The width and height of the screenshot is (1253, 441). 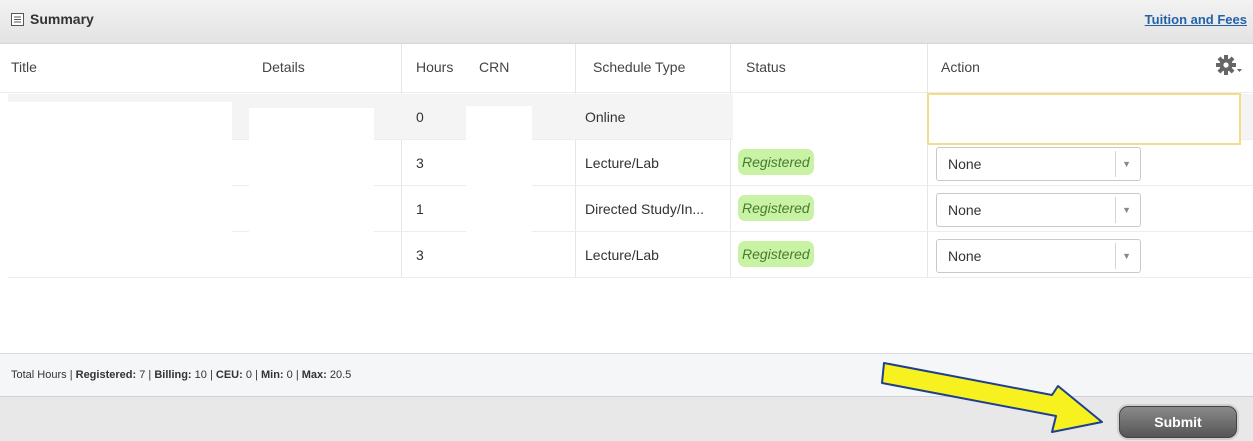 What do you see at coordinates (960, 67) in the screenshot?
I see `col-action: Action` at bounding box center [960, 67].